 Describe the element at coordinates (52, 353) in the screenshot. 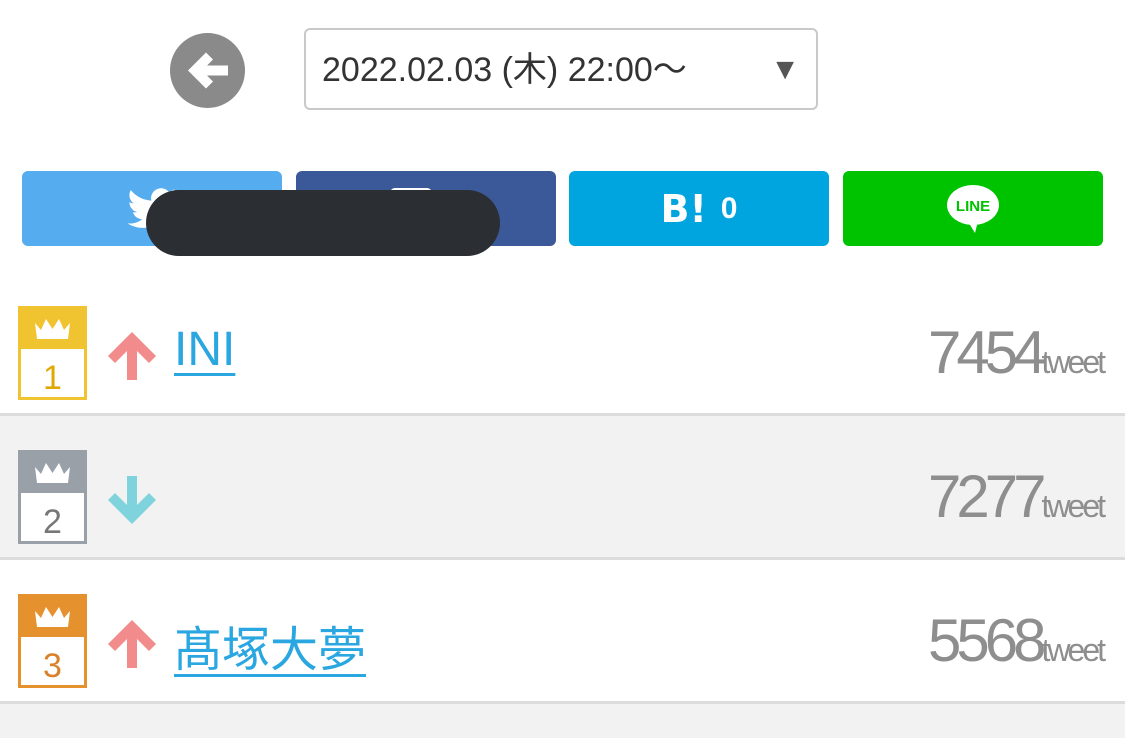

I see `rank-badge: 1` at that location.